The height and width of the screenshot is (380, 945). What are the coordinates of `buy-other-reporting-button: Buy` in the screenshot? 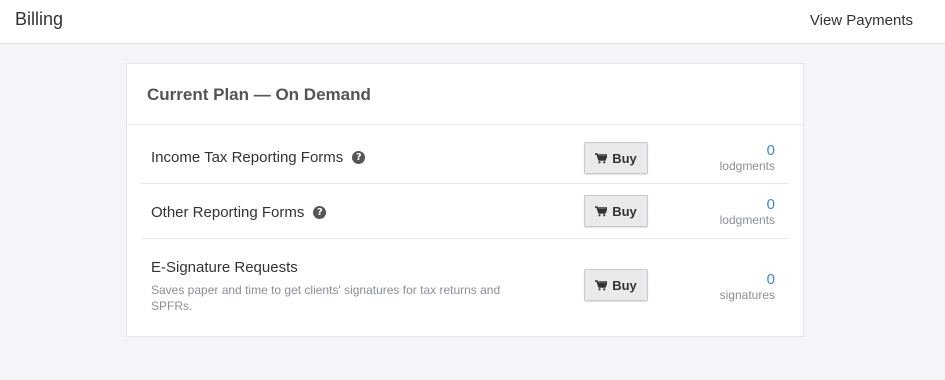 It's located at (616, 211).